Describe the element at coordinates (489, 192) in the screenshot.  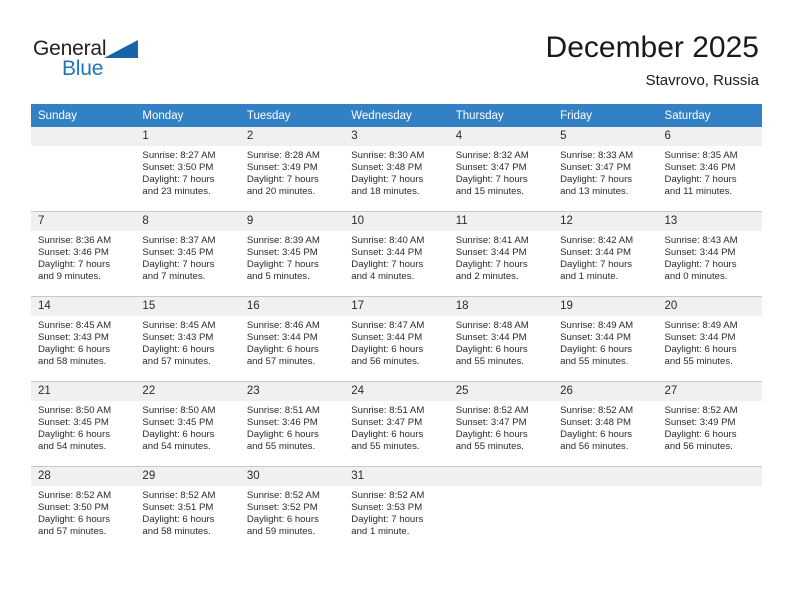
I see `day-info-line: and 15 minutes.` at that location.